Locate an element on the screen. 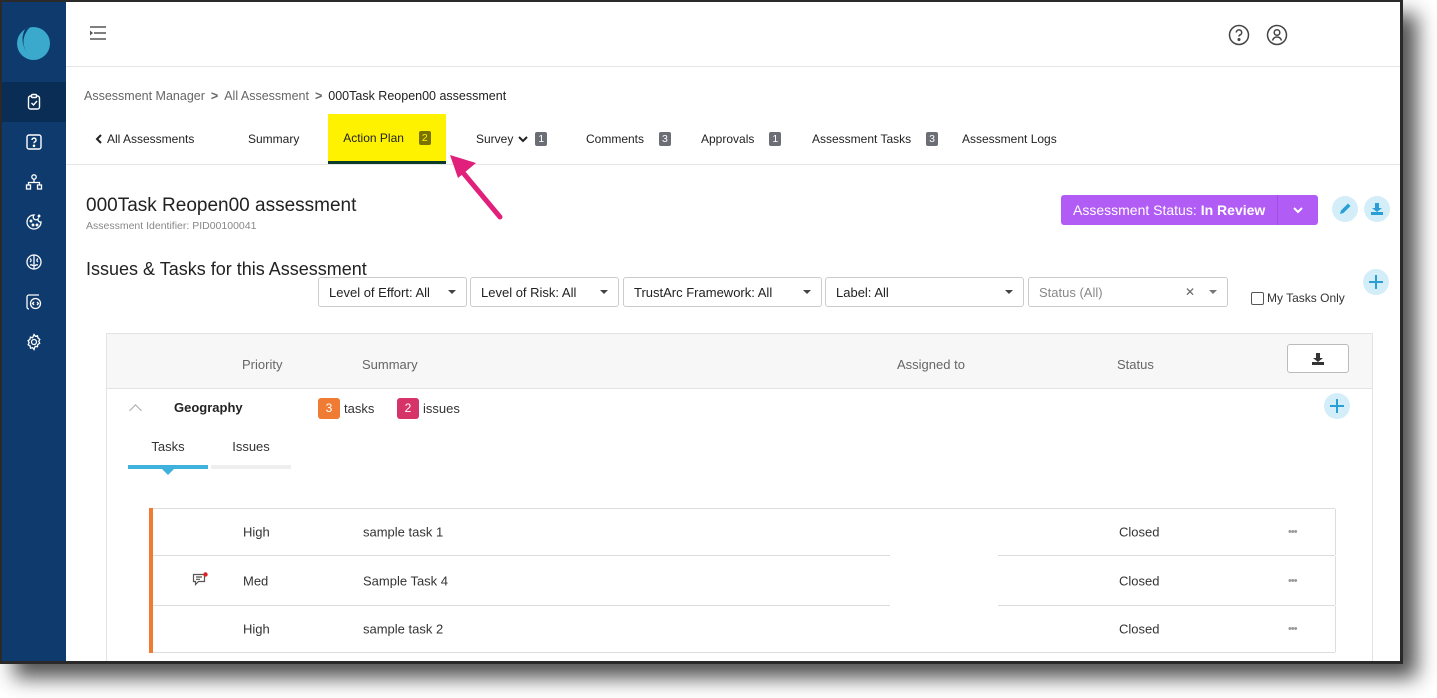  subtab-pointer is located at coordinates (168, 472).